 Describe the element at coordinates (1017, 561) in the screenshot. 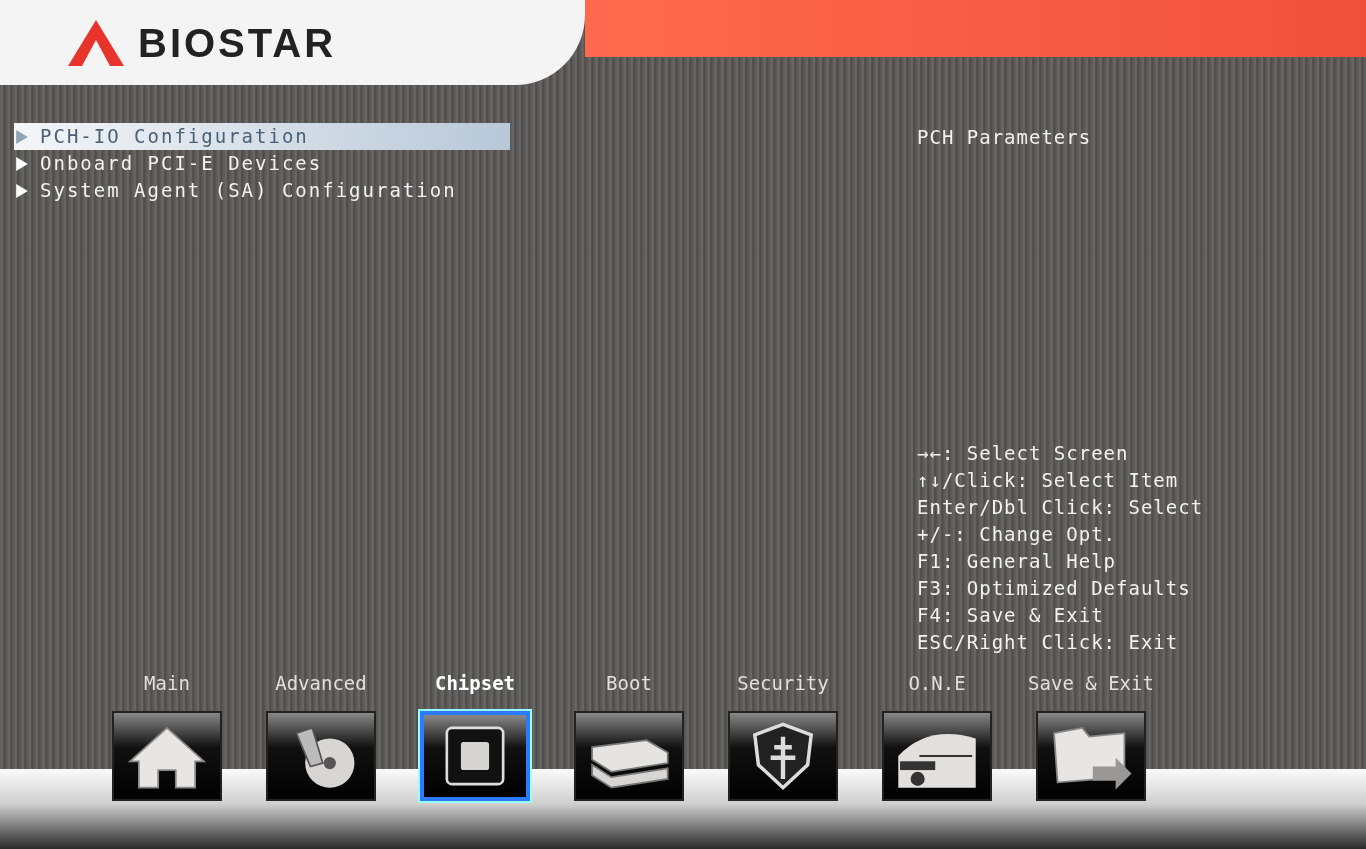

I see `key-hint: F1: General Help` at that location.